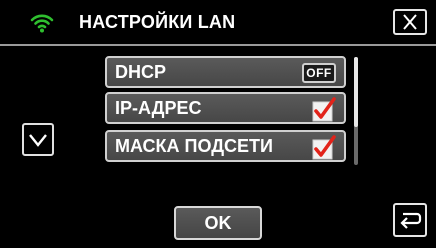 This screenshot has width=436, height=248. Describe the element at coordinates (225, 108) in the screenshot. I see `menu-item-ip-address: IP-АДРЕС` at that location.